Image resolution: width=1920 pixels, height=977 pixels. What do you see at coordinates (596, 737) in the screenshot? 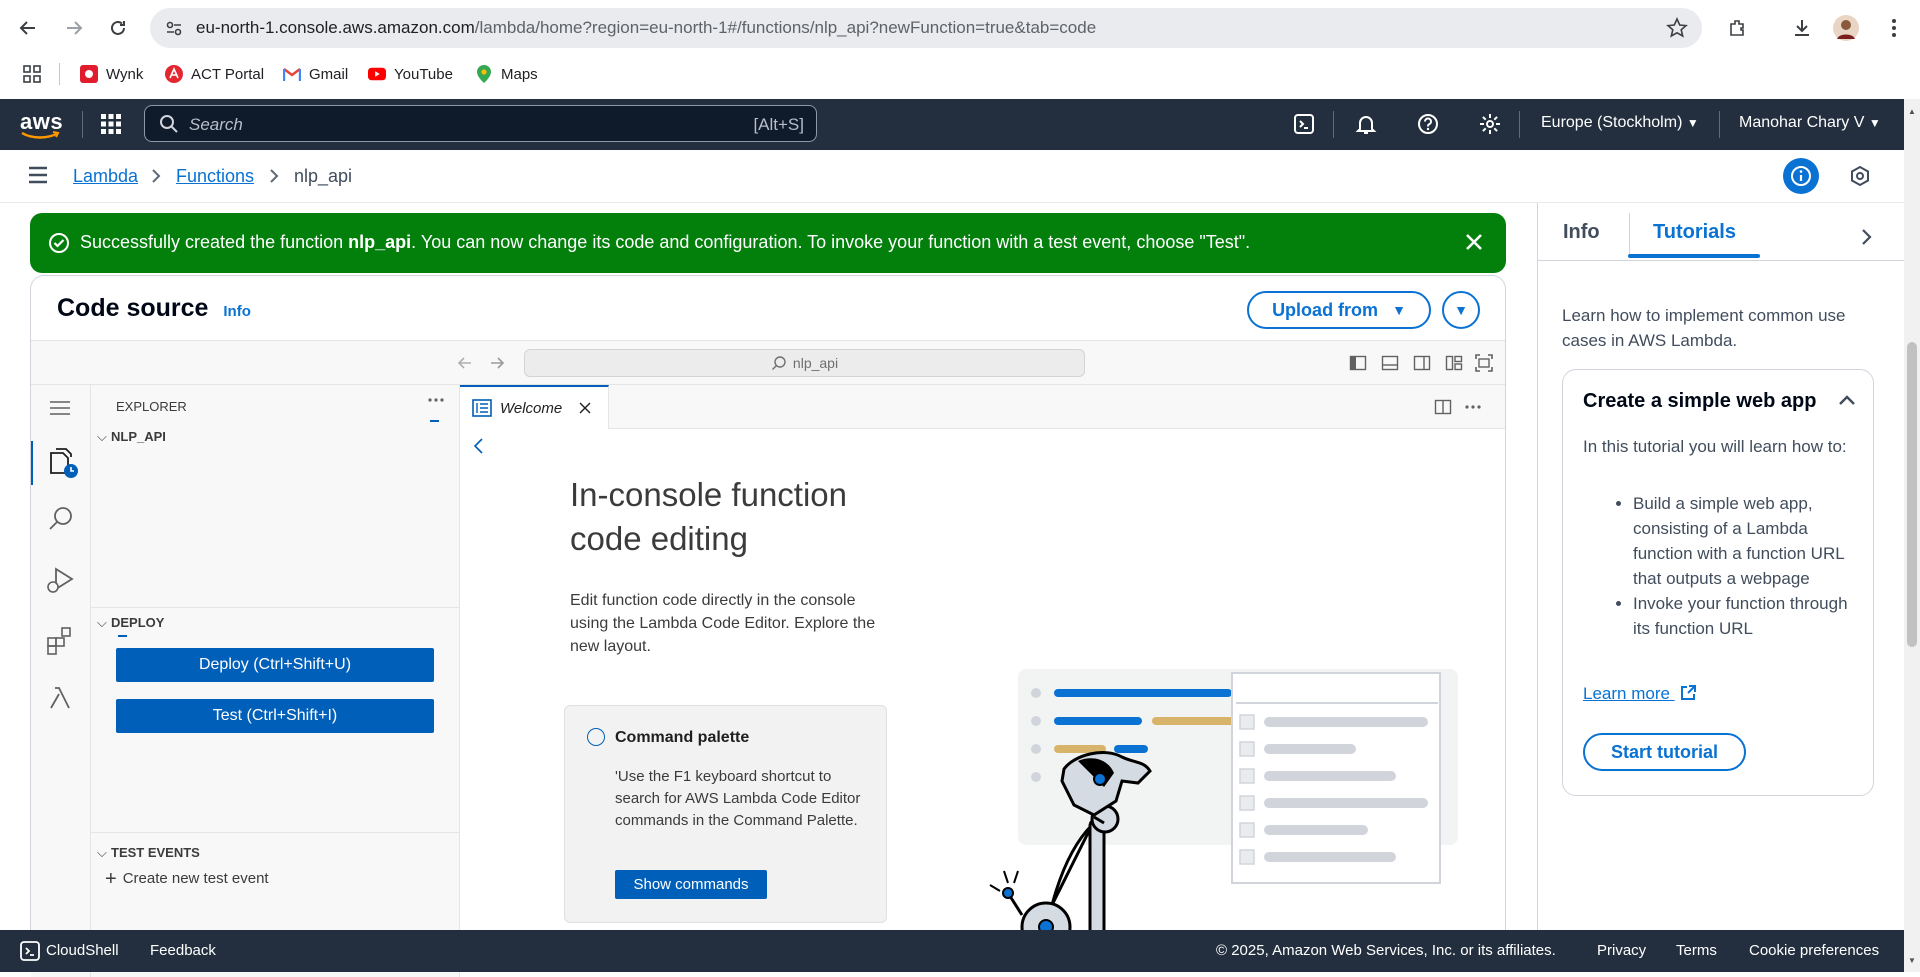
I see `radio-circle-icon` at bounding box center [596, 737].